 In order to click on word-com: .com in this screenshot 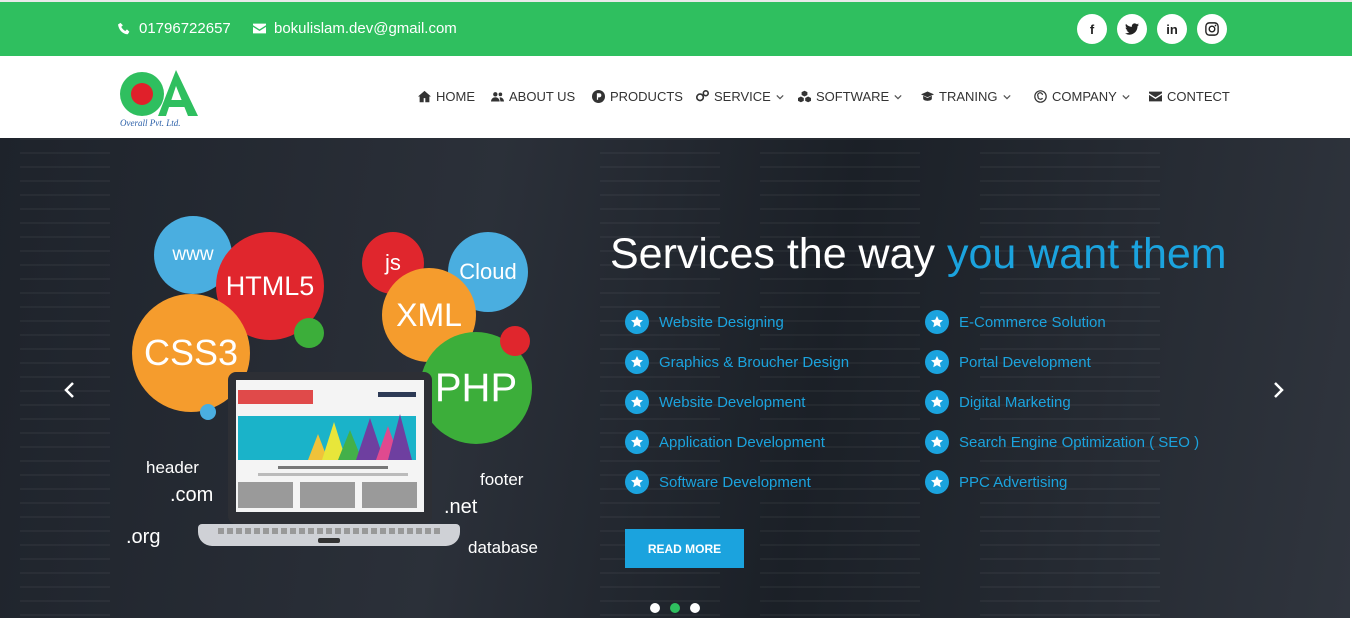, I will do `click(192, 495)`.